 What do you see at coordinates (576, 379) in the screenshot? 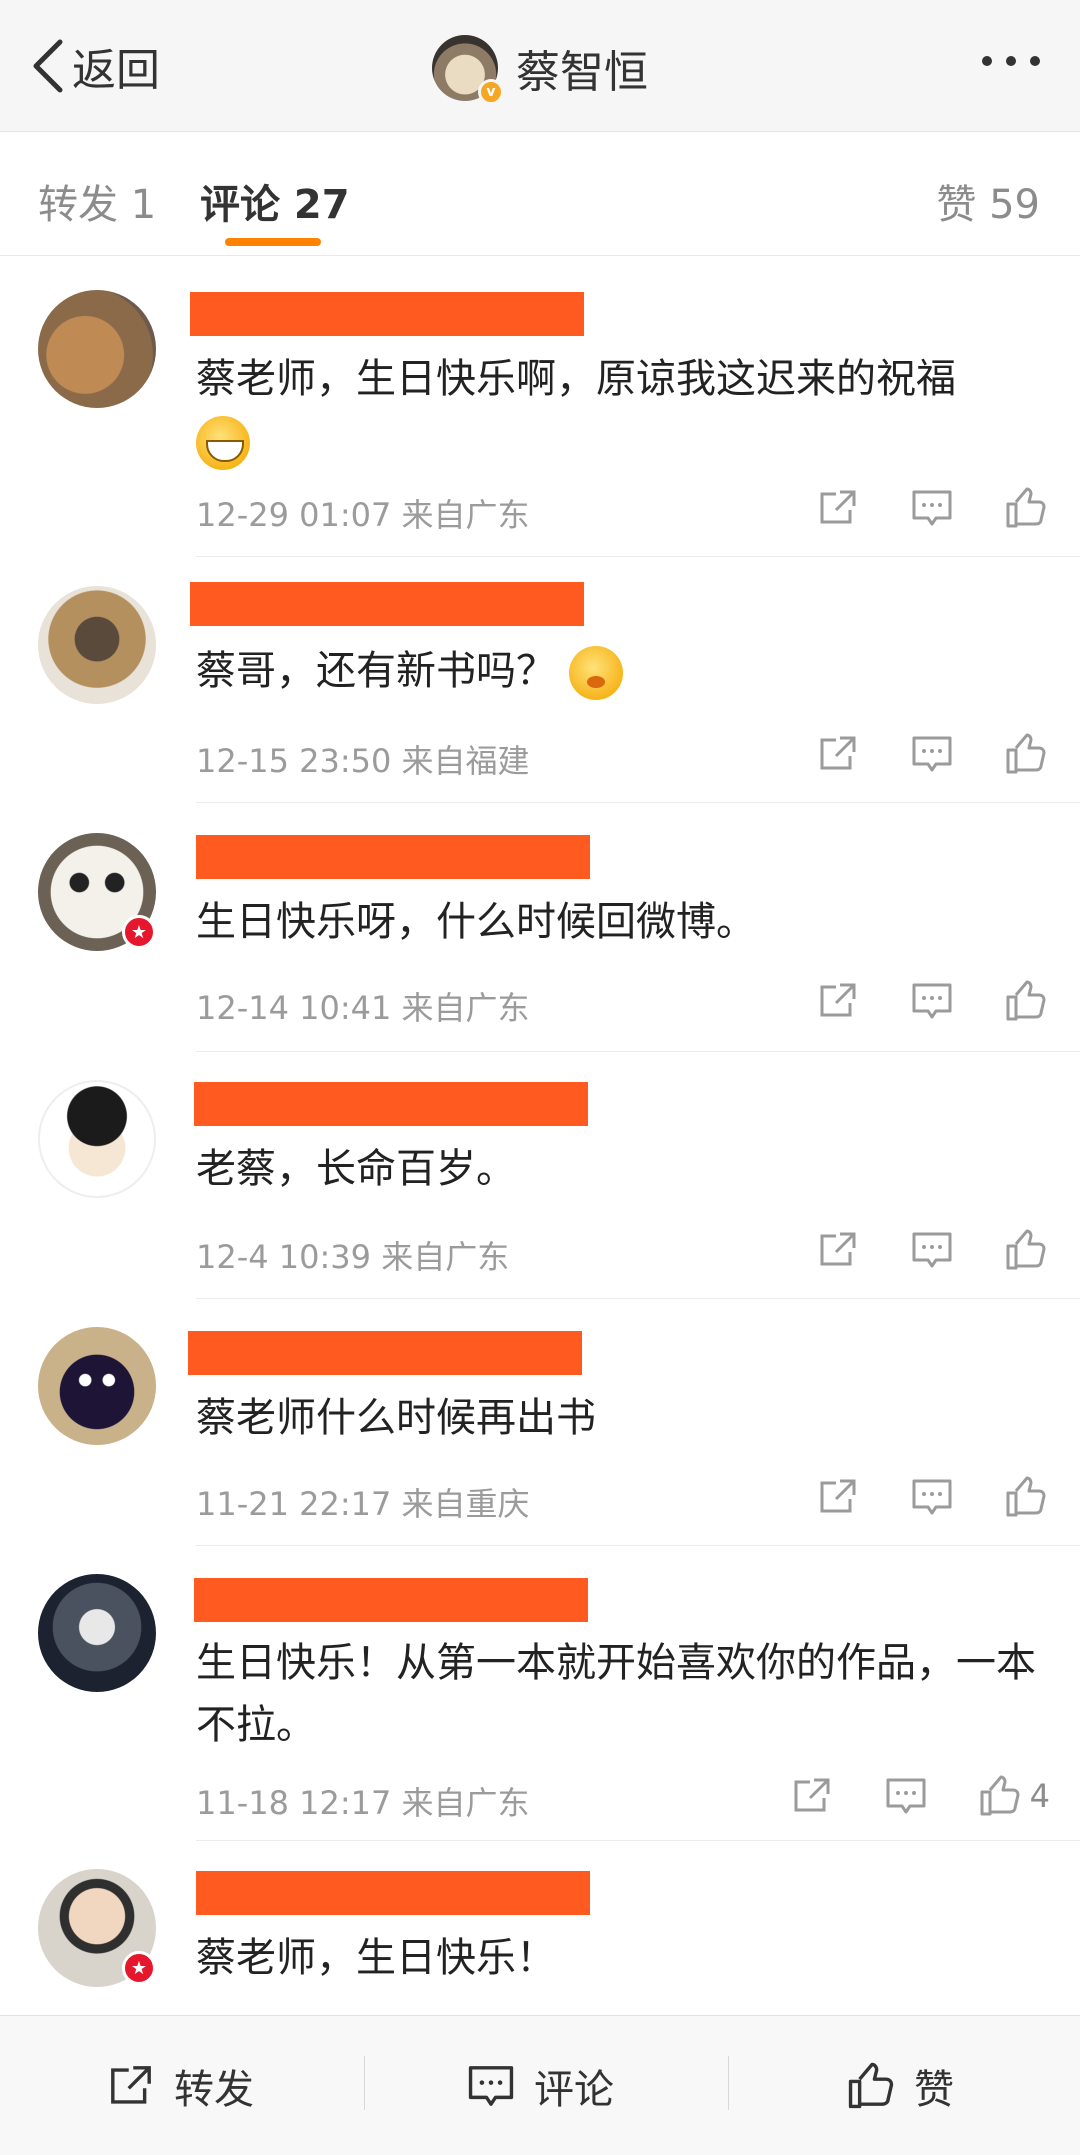
I see `comment-text-body: 蔡老师，生日快乐啊，原谅我这迟来的祝福` at bounding box center [576, 379].